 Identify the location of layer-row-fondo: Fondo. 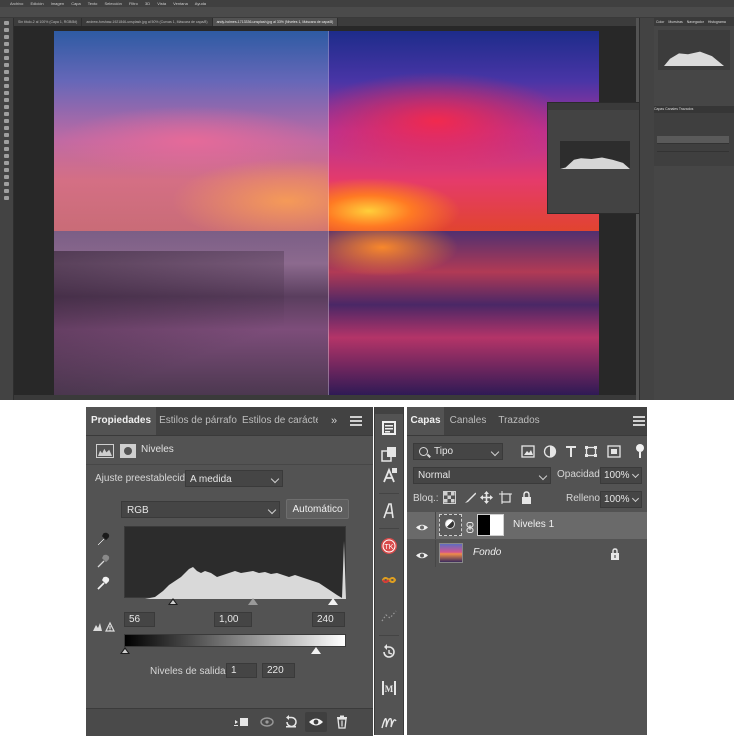
(527, 553).